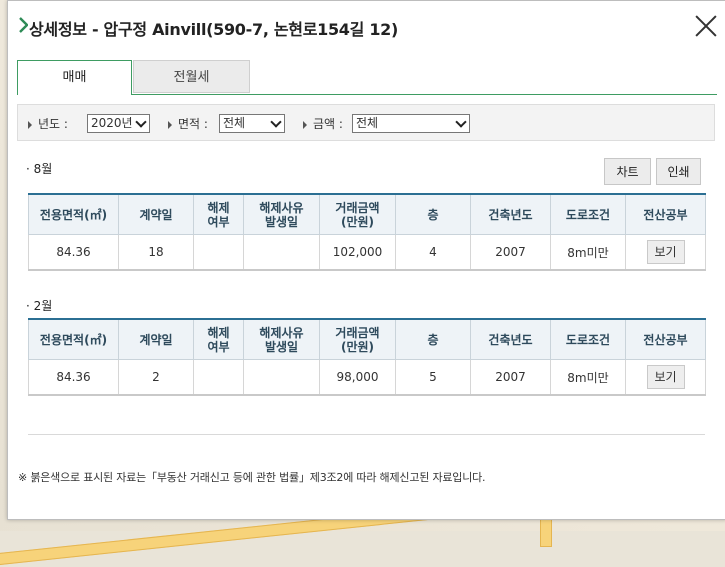  Describe the element at coordinates (112, 123) in the screenshot. I see `year-select-value: 2020년` at that location.